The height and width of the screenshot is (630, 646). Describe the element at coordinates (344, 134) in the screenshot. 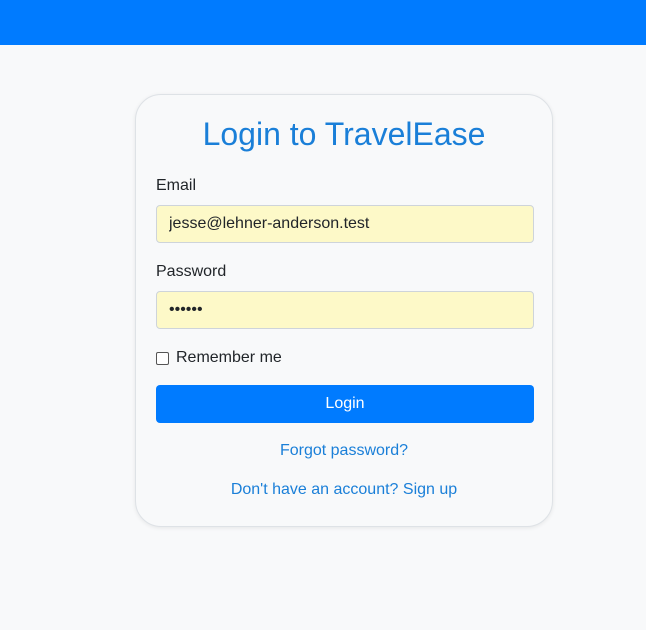

I see `page-title: Login to TravelEase` at that location.